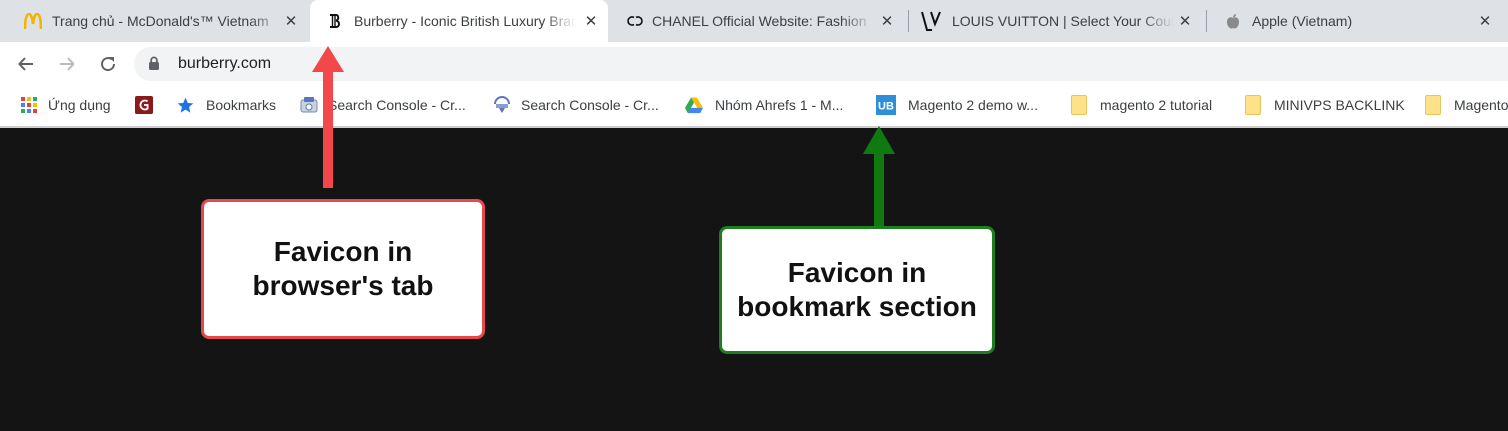  What do you see at coordinates (857, 306) in the screenshot?
I see `callout-line: bookmark section` at bounding box center [857, 306].